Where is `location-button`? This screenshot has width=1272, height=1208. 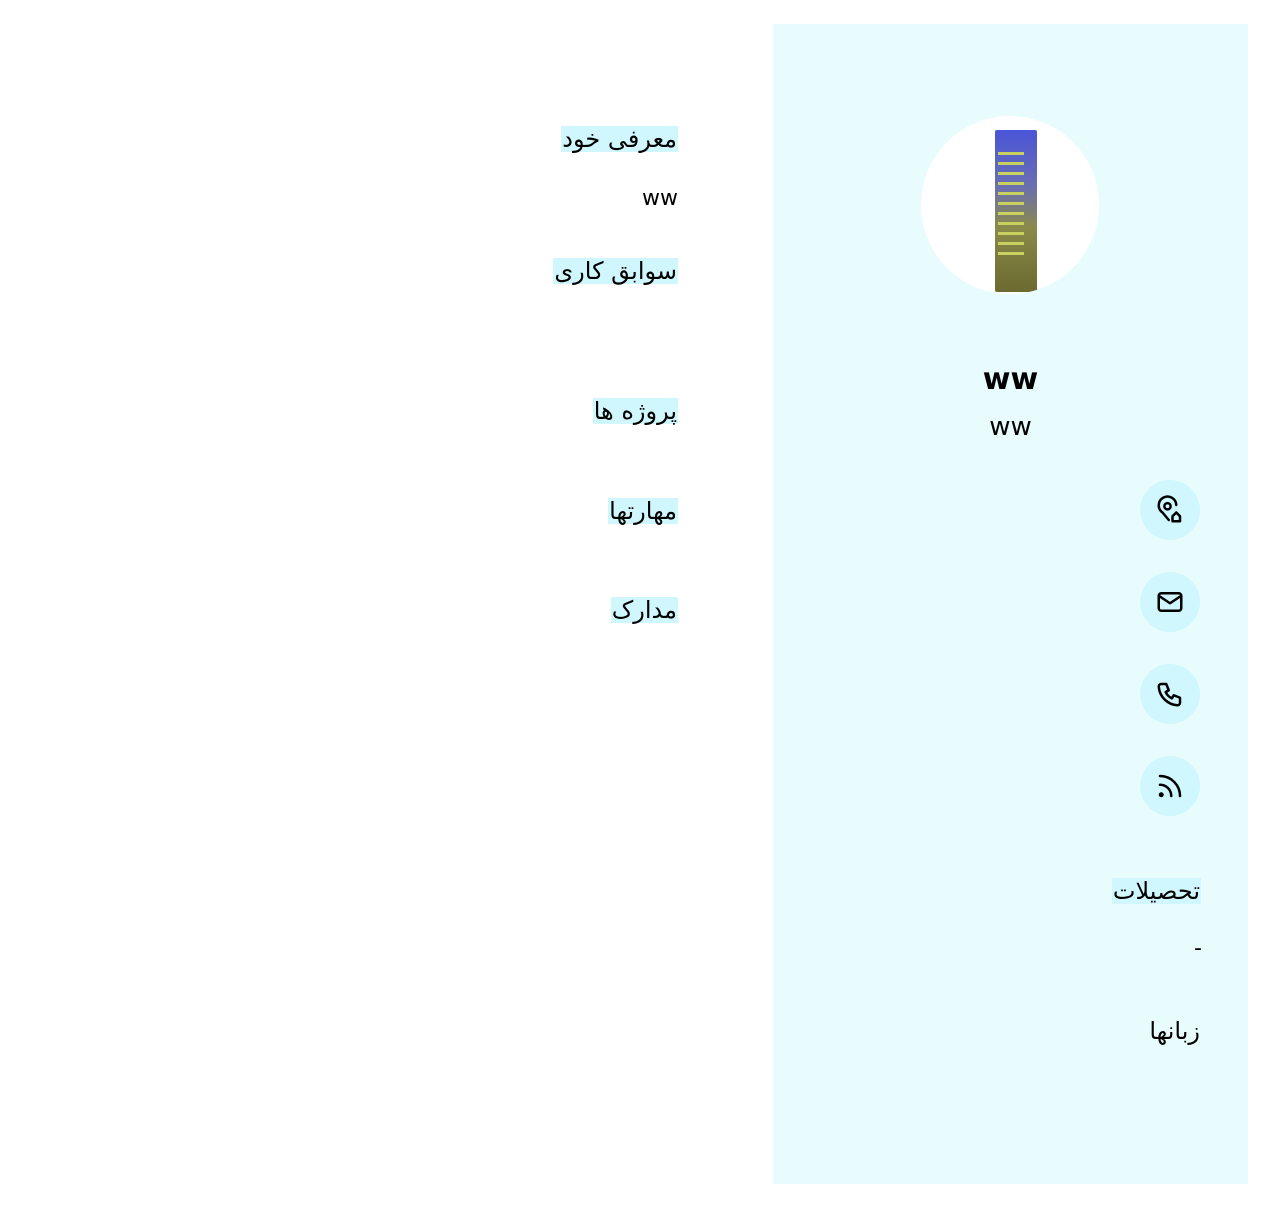 location-button is located at coordinates (1170, 510).